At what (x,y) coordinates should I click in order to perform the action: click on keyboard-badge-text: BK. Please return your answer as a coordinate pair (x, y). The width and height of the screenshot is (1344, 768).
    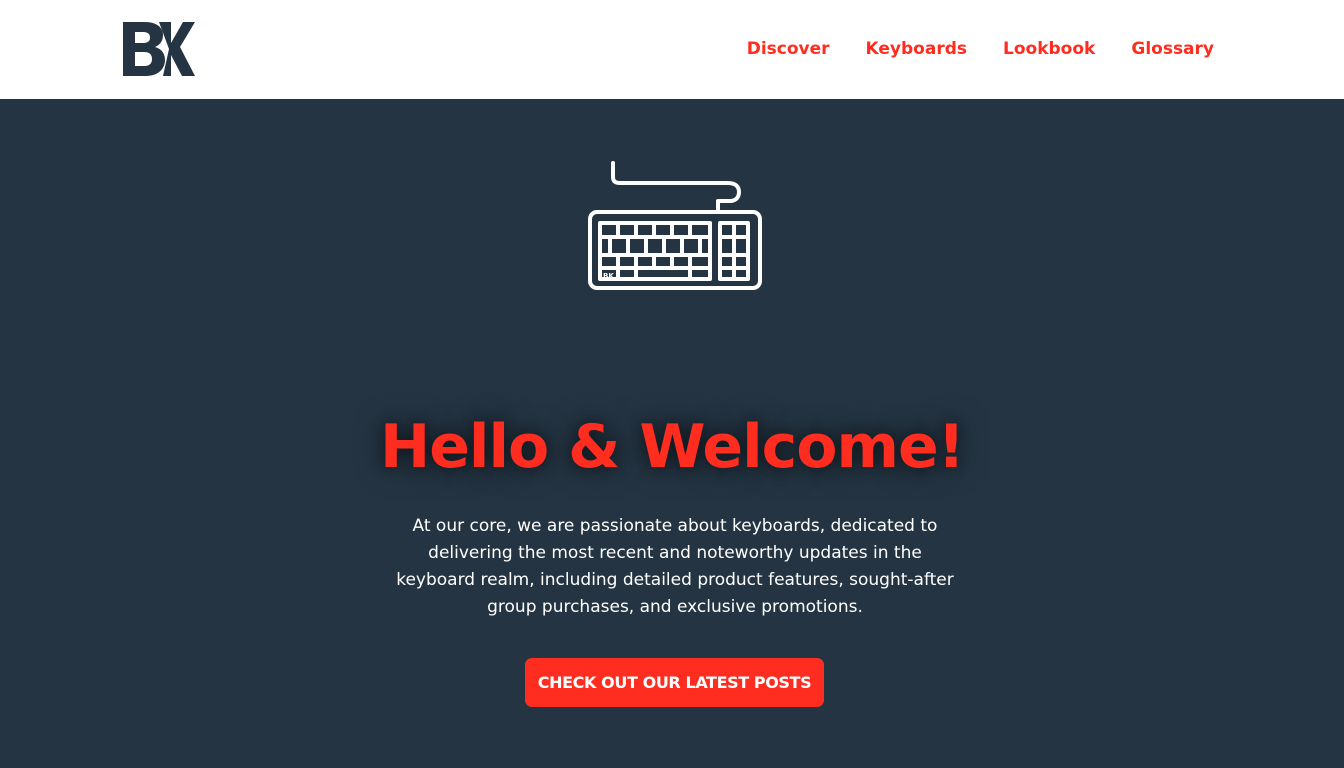
    Looking at the image, I should click on (608, 276).